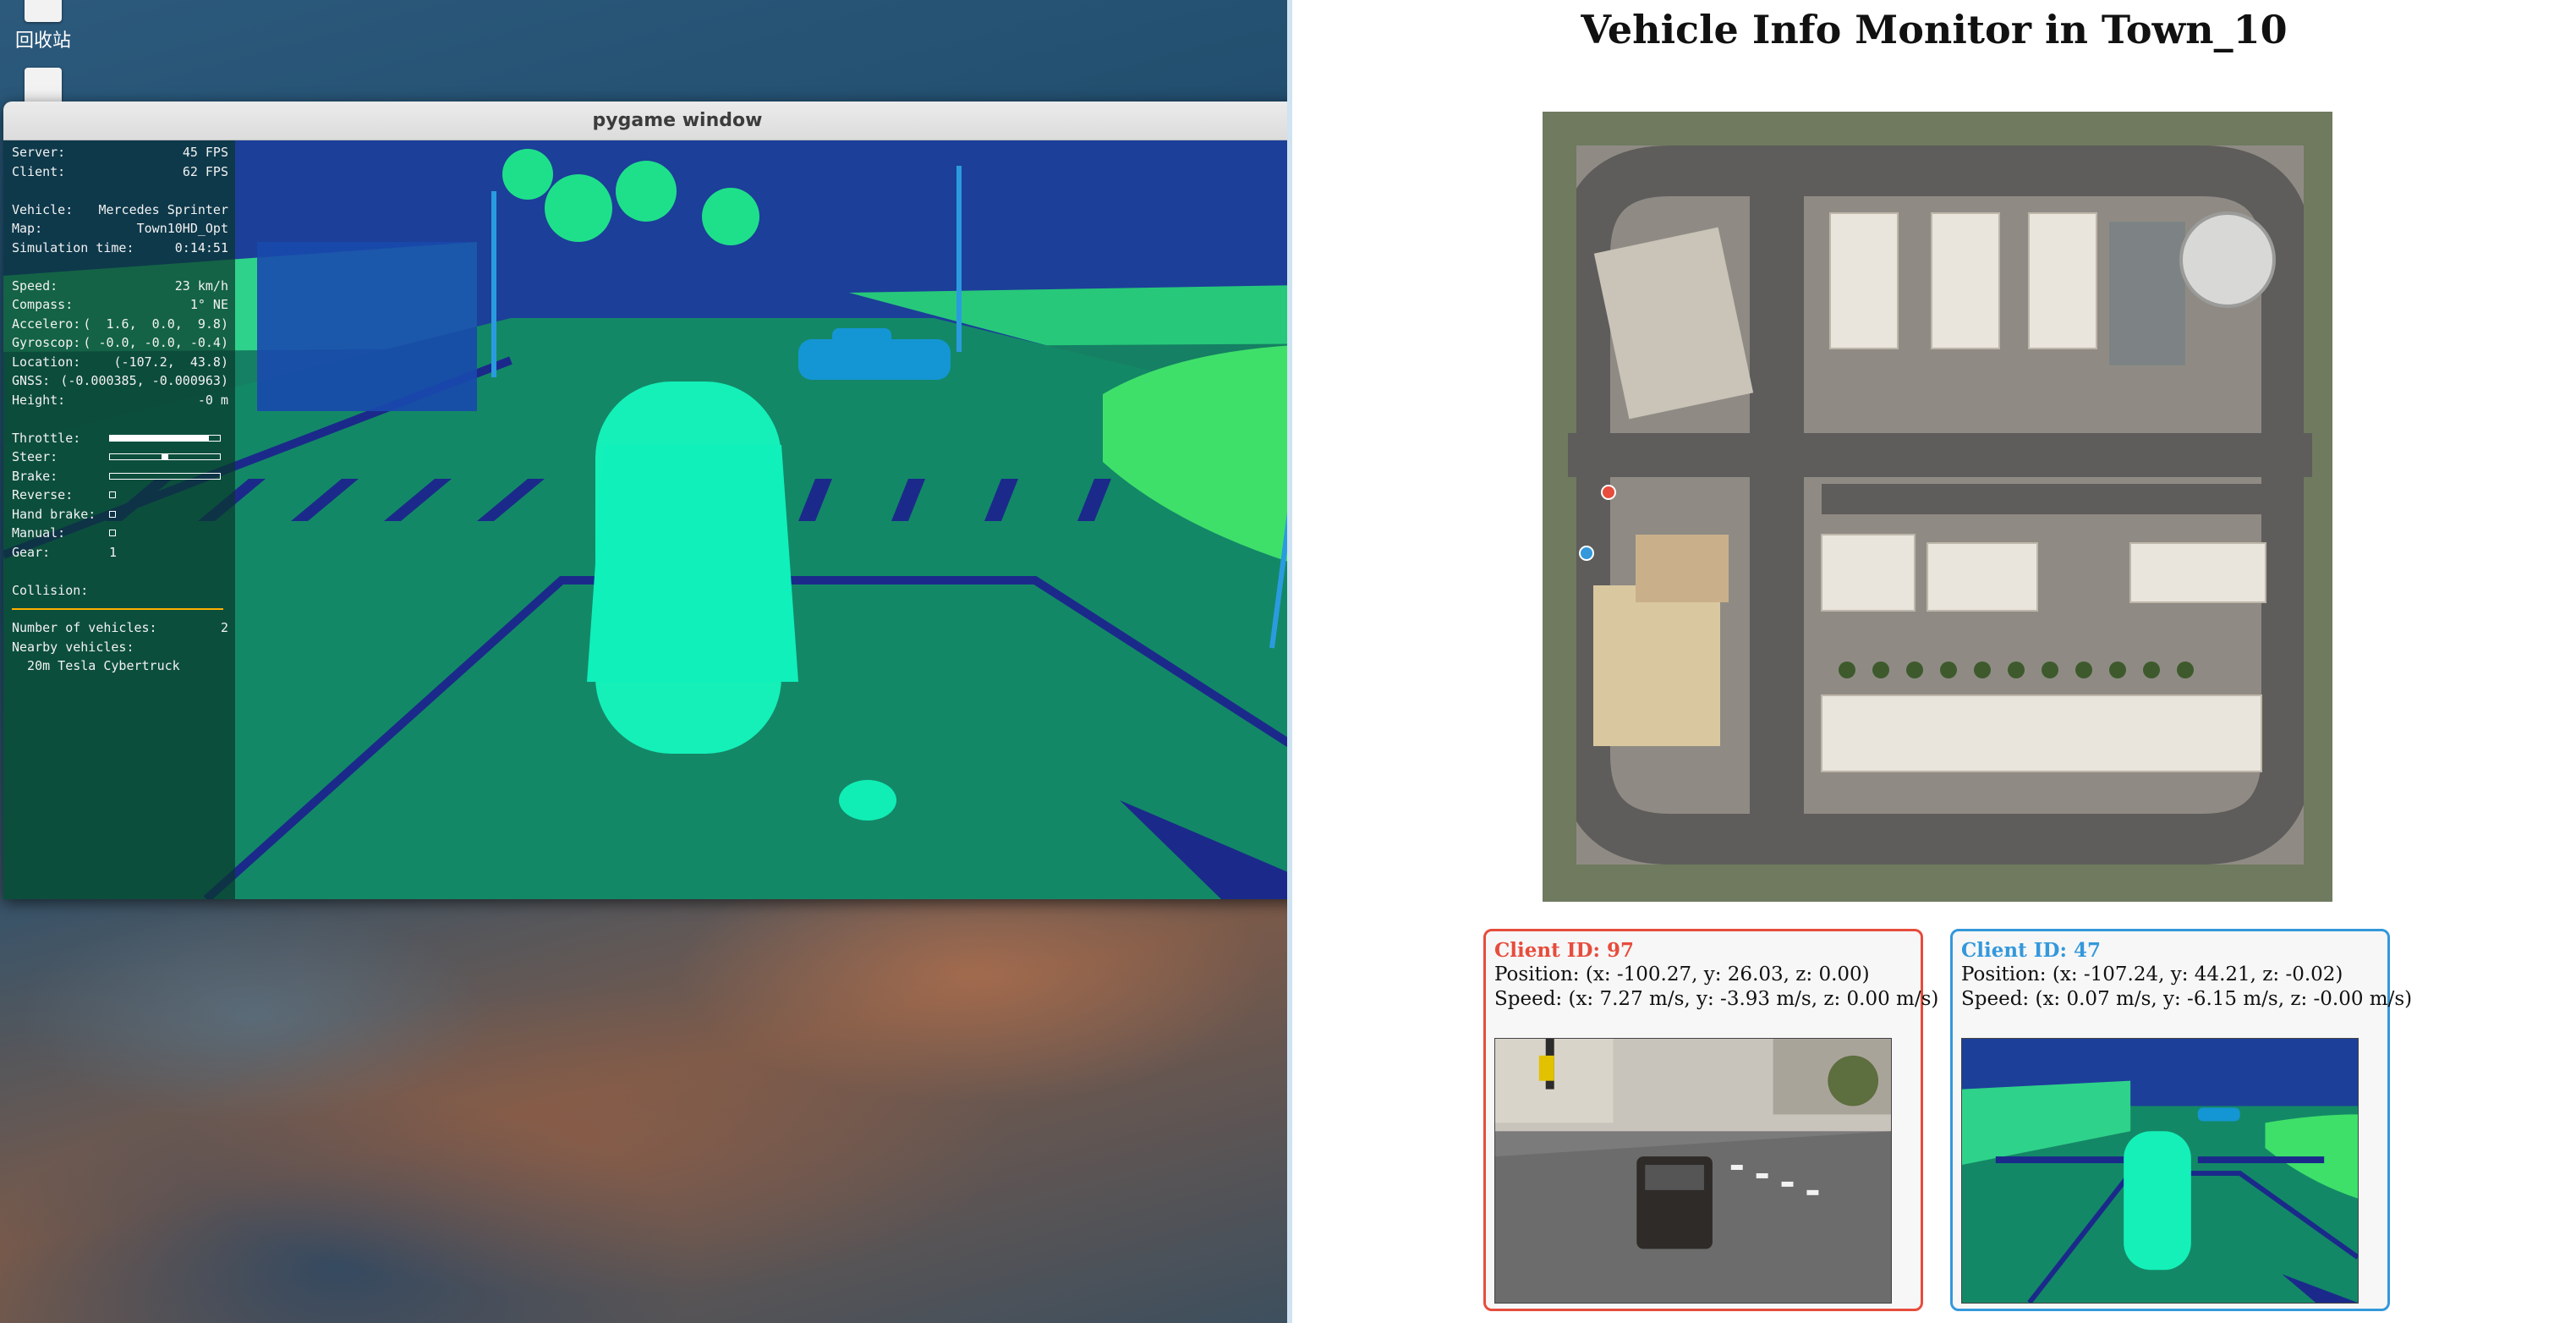  I want to click on hud-gnss: GNSS: (-0.000385, -0.000963), so click(120, 381).